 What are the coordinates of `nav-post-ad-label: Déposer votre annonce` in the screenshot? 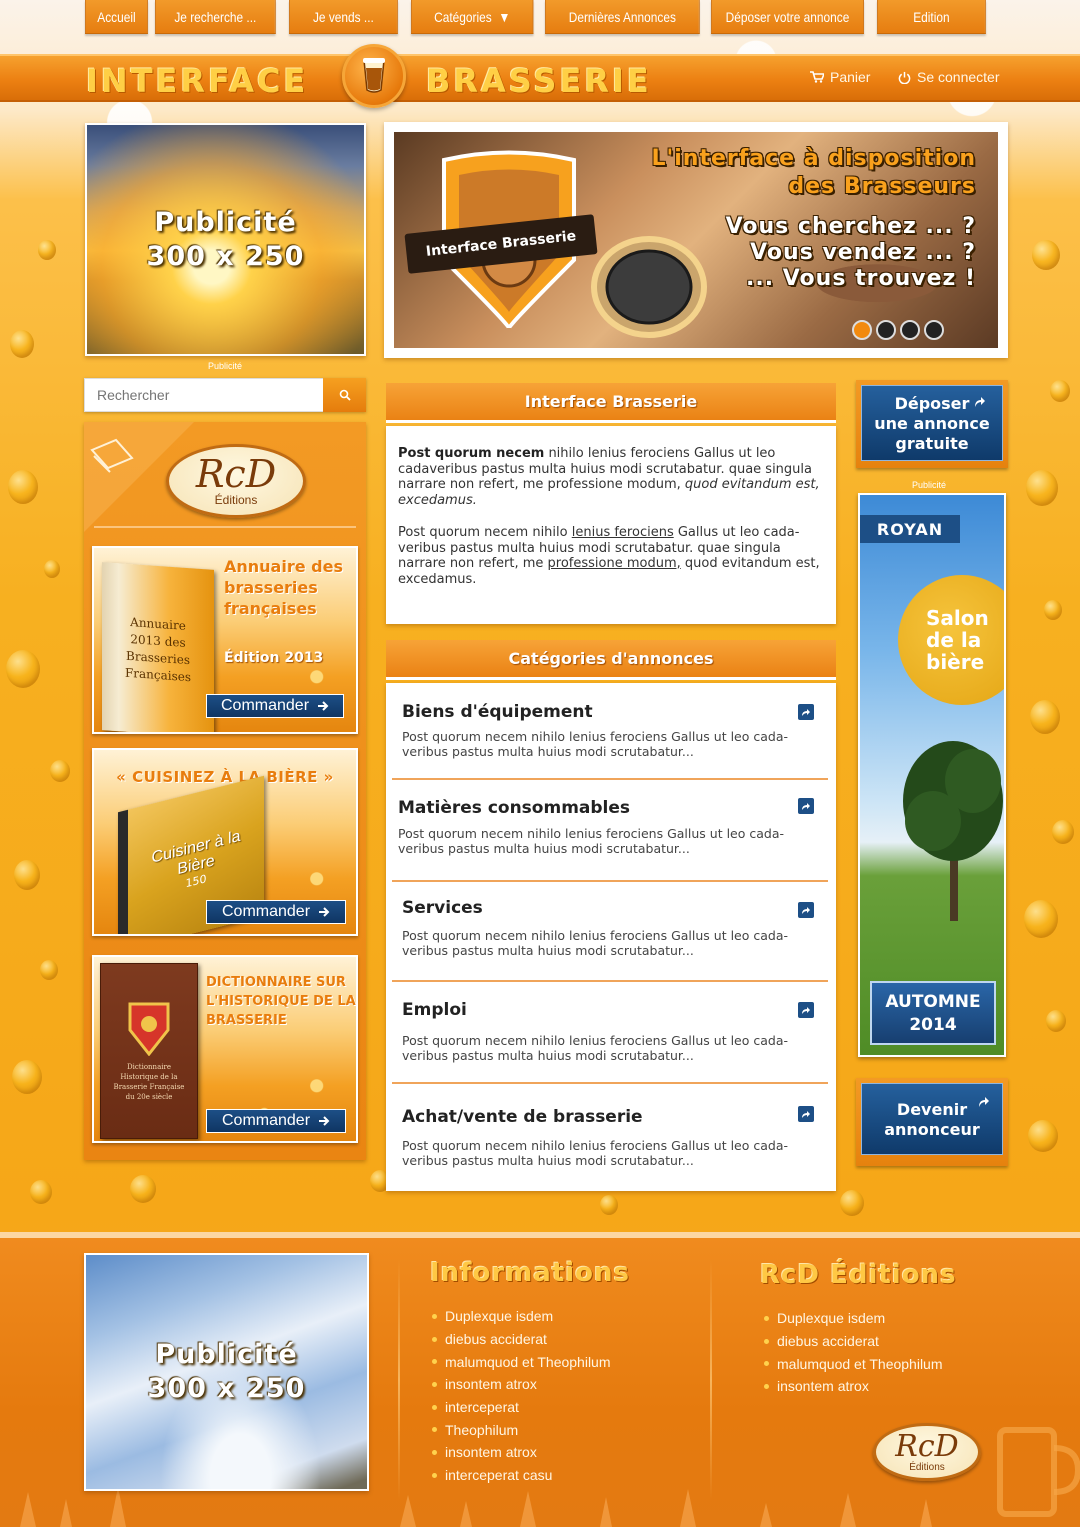 It's located at (787, 16).